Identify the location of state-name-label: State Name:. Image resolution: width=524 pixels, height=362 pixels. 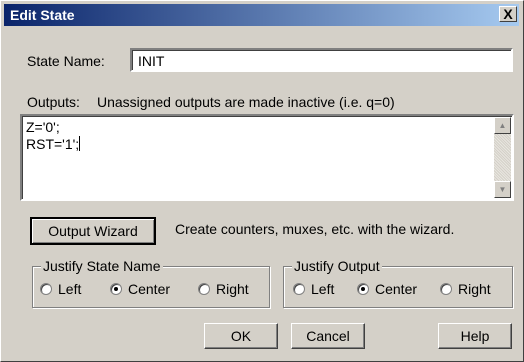
(66, 61).